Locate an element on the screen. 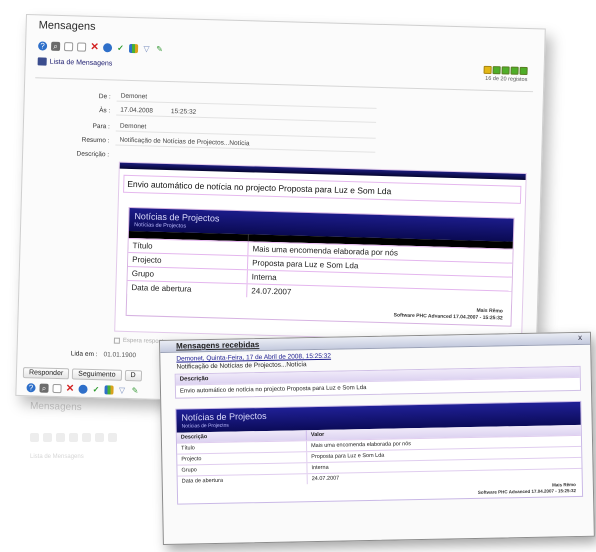 The image size is (596, 552). list-icon is located at coordinates (42, 61).